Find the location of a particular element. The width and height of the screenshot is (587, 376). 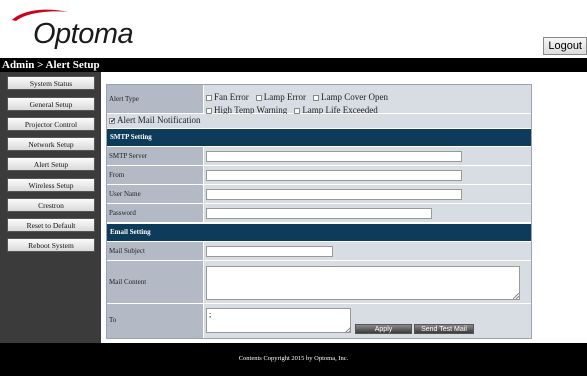

password-row: Password is located at coordinates (319, 213).